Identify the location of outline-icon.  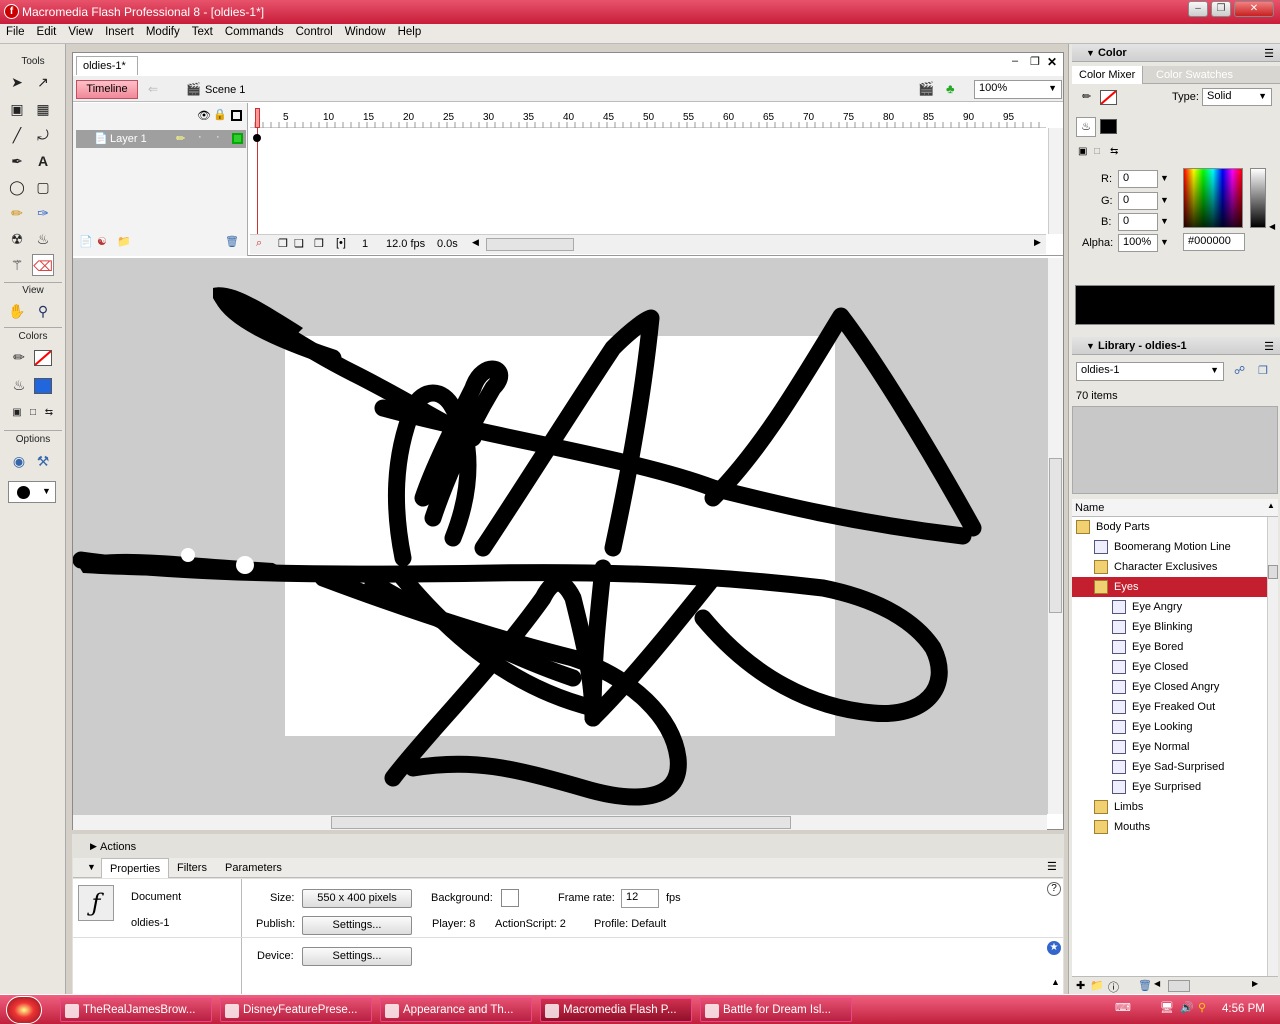
(236, 115).